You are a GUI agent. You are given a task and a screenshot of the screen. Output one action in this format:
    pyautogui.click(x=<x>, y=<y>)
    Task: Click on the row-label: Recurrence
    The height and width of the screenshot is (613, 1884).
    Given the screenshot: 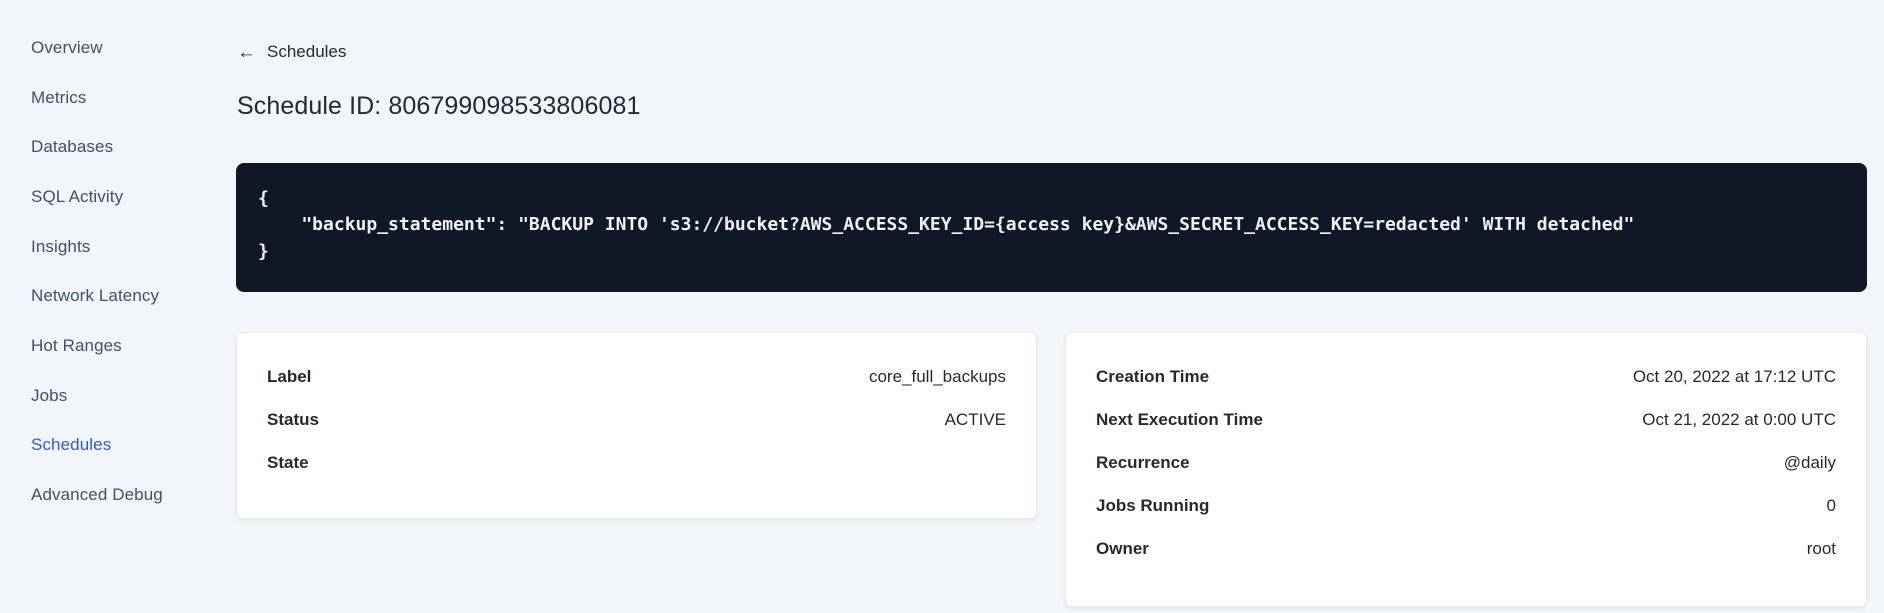 What is the action you would take?
    pyautogui.click(x=1143, y=462)
    